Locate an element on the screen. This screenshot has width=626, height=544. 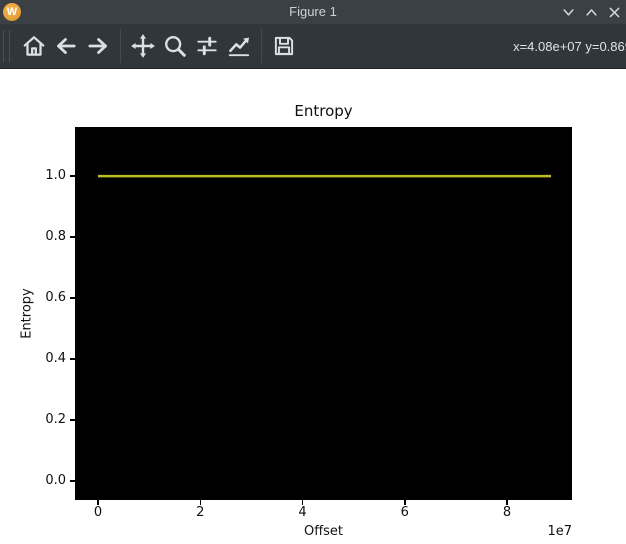
close-icon is located at coordinates (614, 12).